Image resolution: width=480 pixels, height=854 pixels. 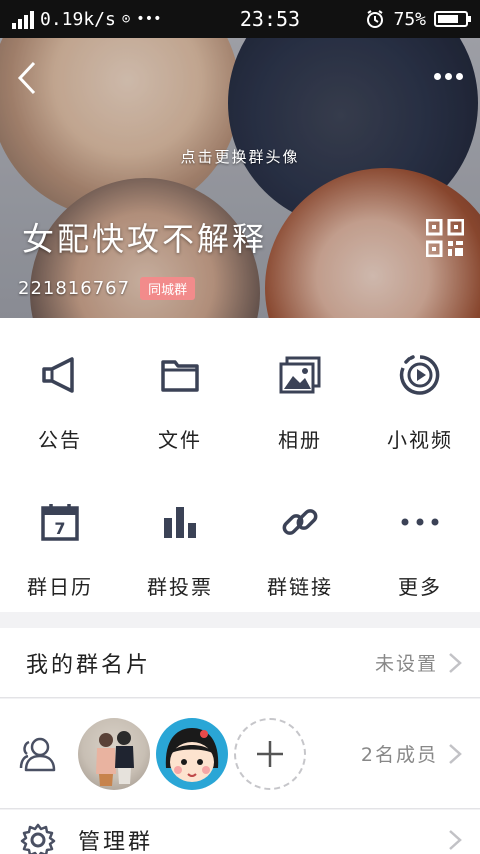 What do you see at coordinates (89, 665) in the screenshot?
I see `my-group-card-title: 我的群名片` at bounding box center [89, 665].